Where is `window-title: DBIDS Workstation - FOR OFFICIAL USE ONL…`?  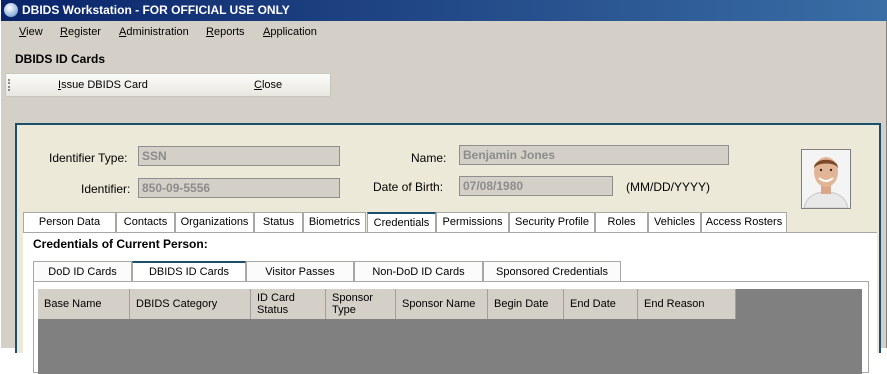 window-title: DBIDS Workstation - FOR OFFICIAL USE ONL… is located at coordinates (156, 10).